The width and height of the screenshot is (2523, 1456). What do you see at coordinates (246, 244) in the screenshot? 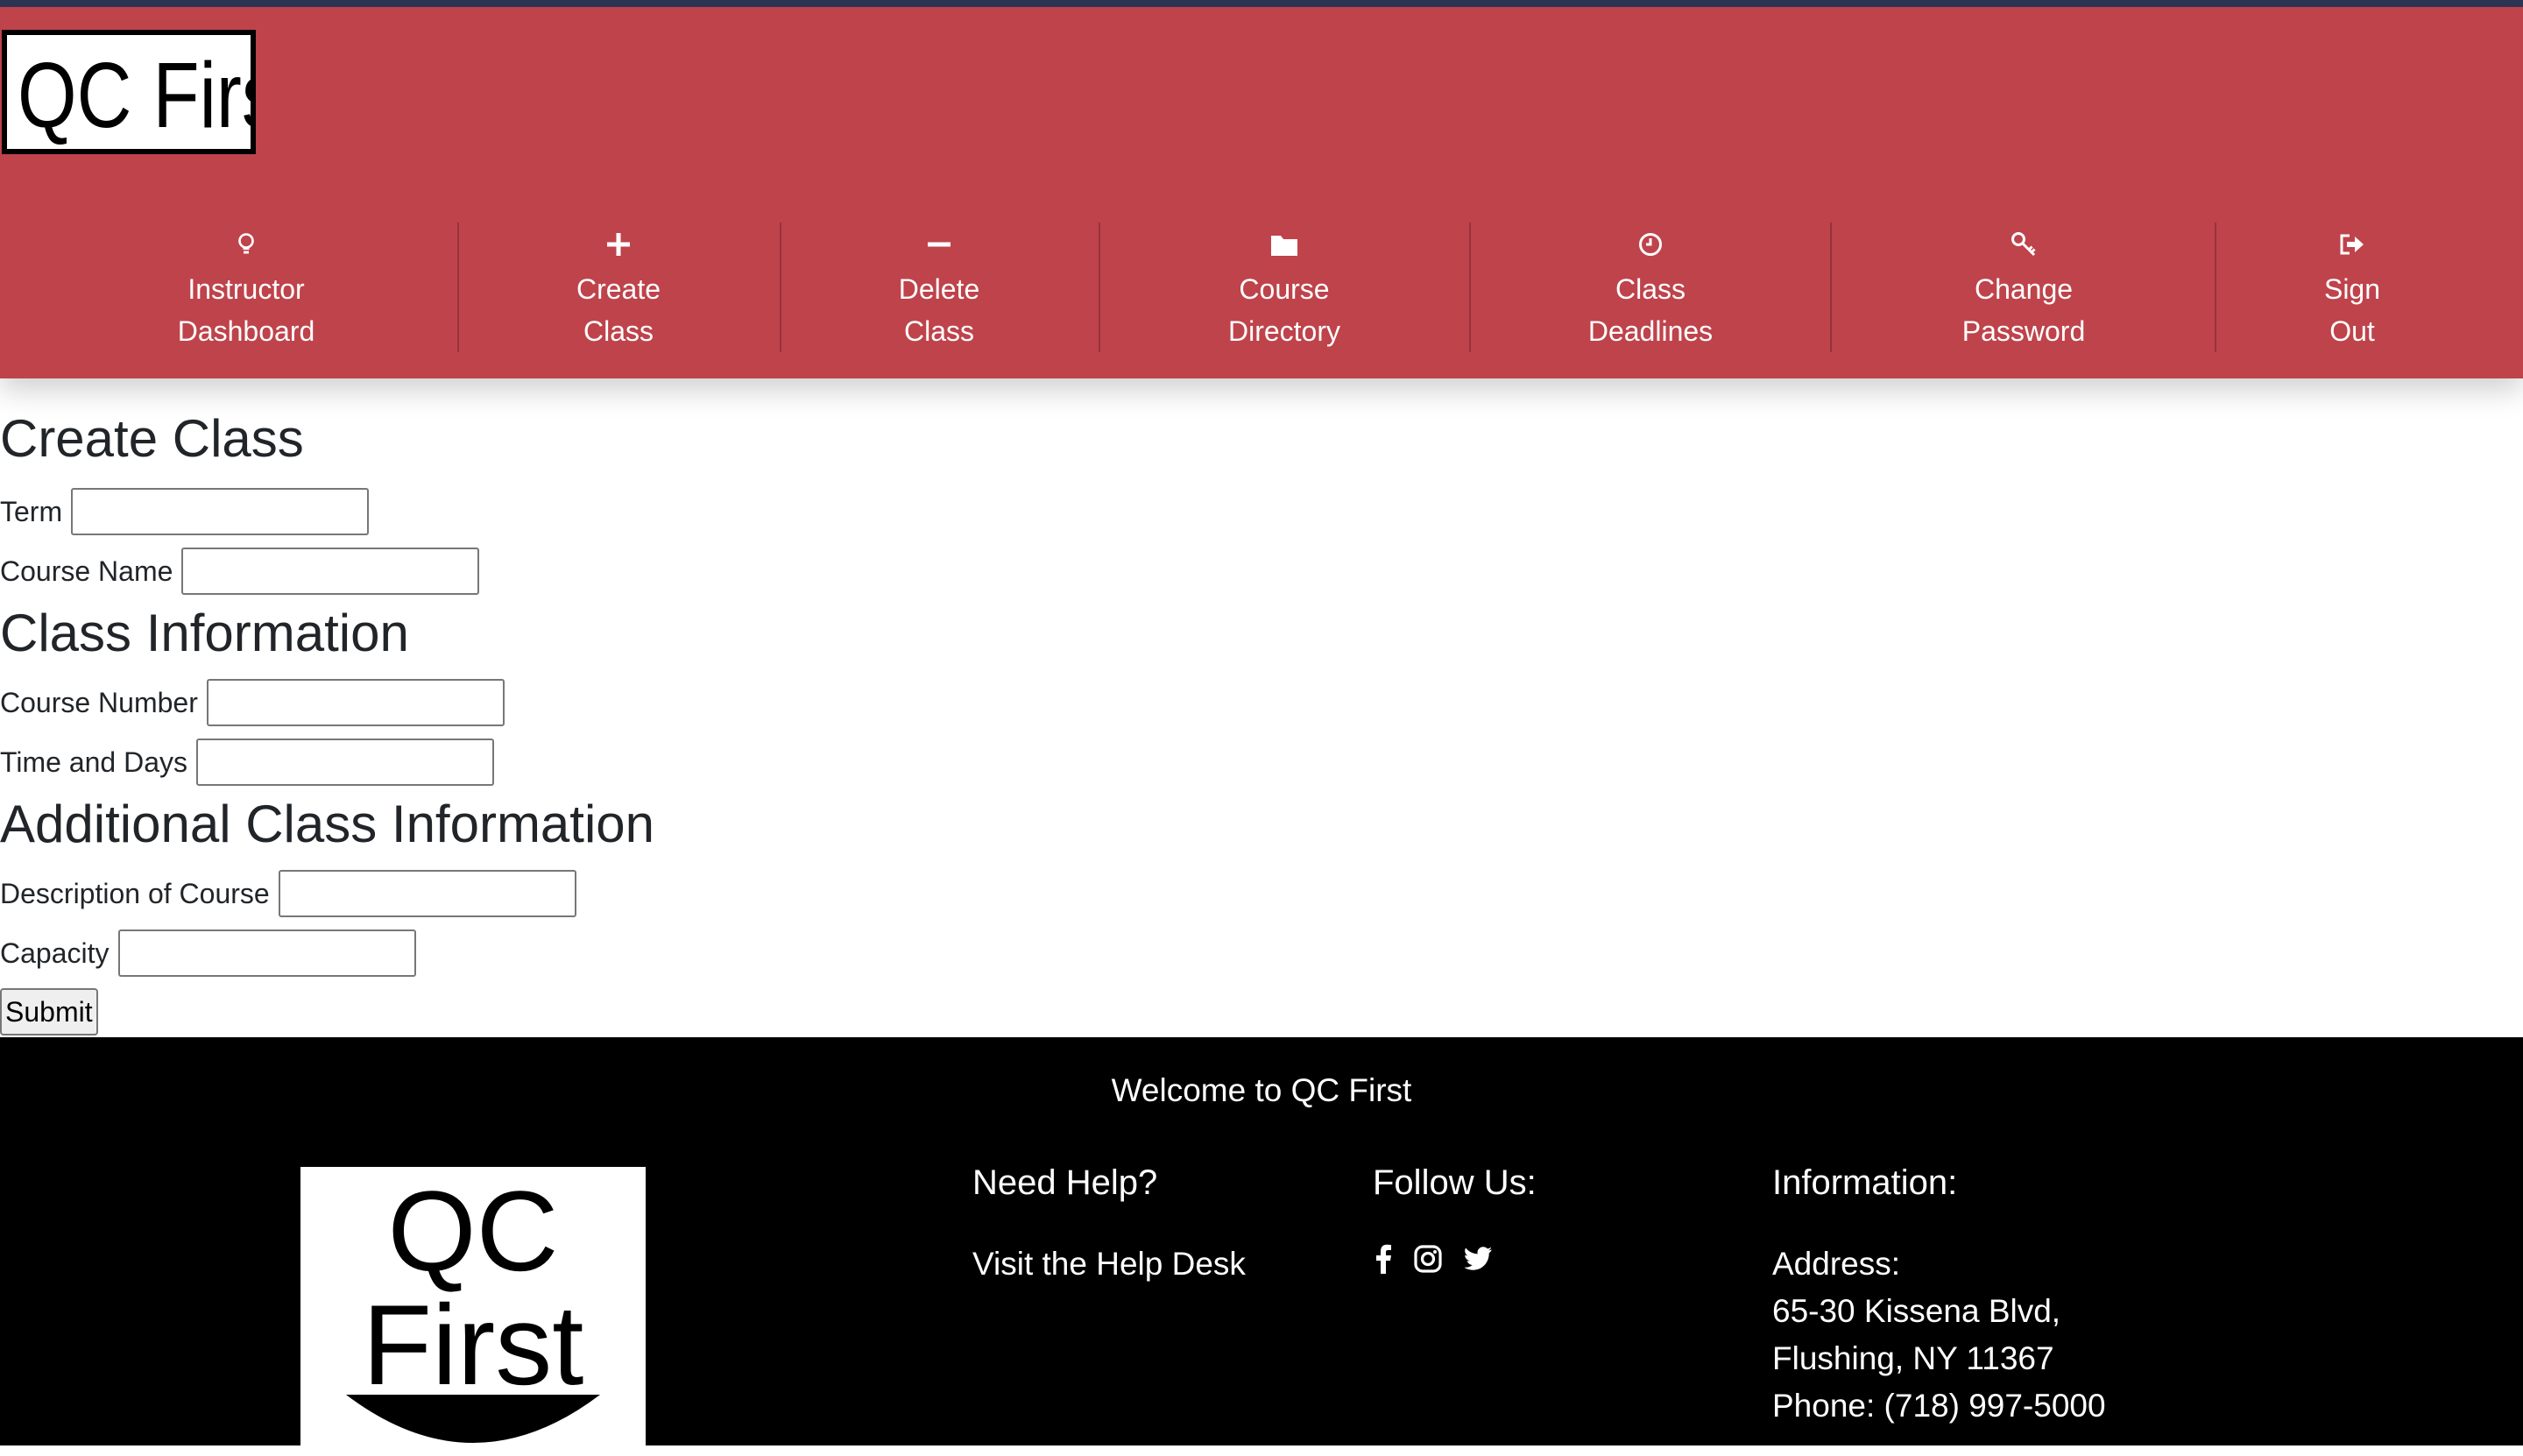
I see `lightbulb-icon` at bounding box center [246, 244].